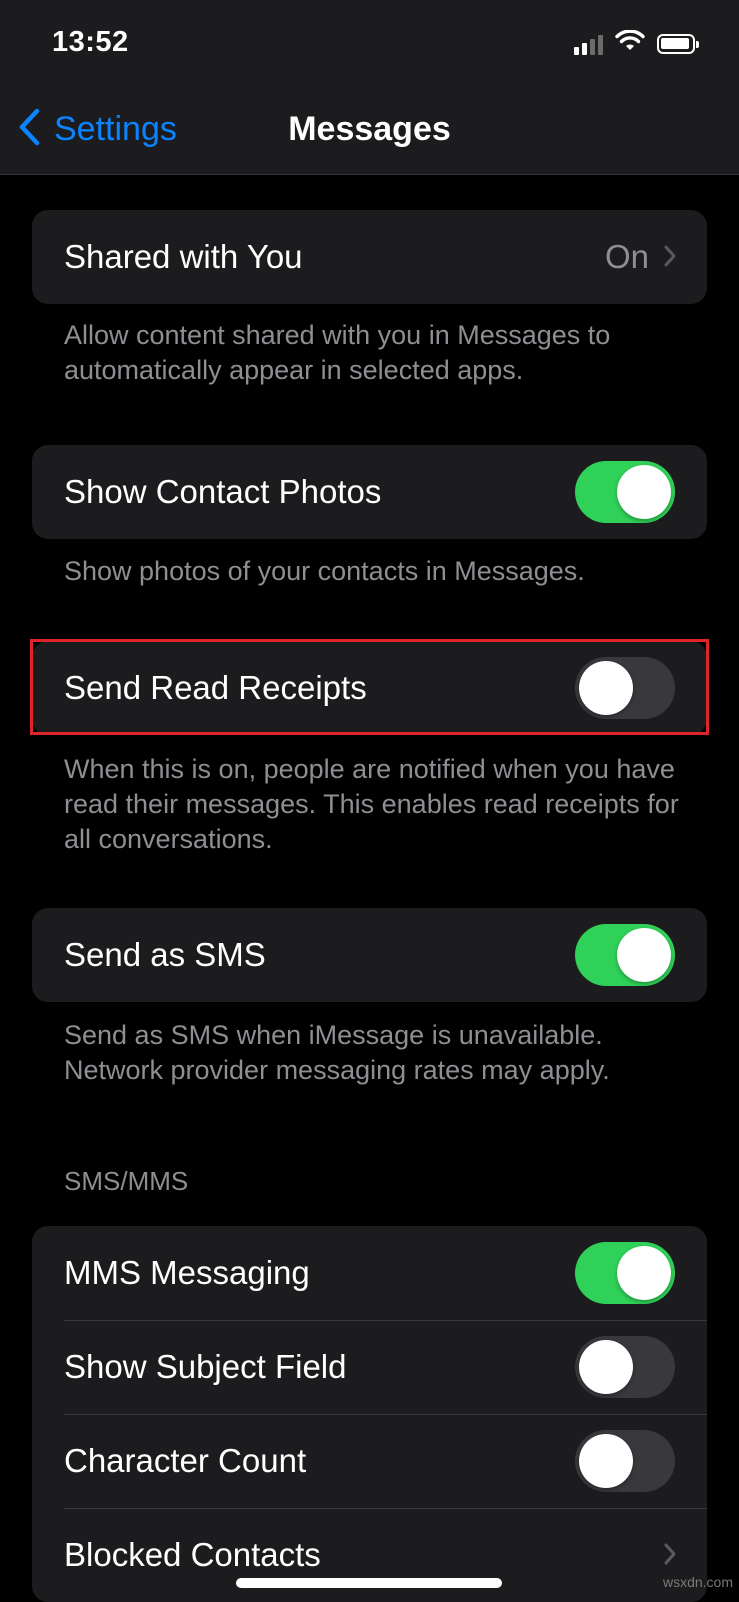 This screenshot has width=739, height=1602. Describe the element at coordinates (223, 491) in the screenshot. I see `row-label: Show Contact Photos` at that location.